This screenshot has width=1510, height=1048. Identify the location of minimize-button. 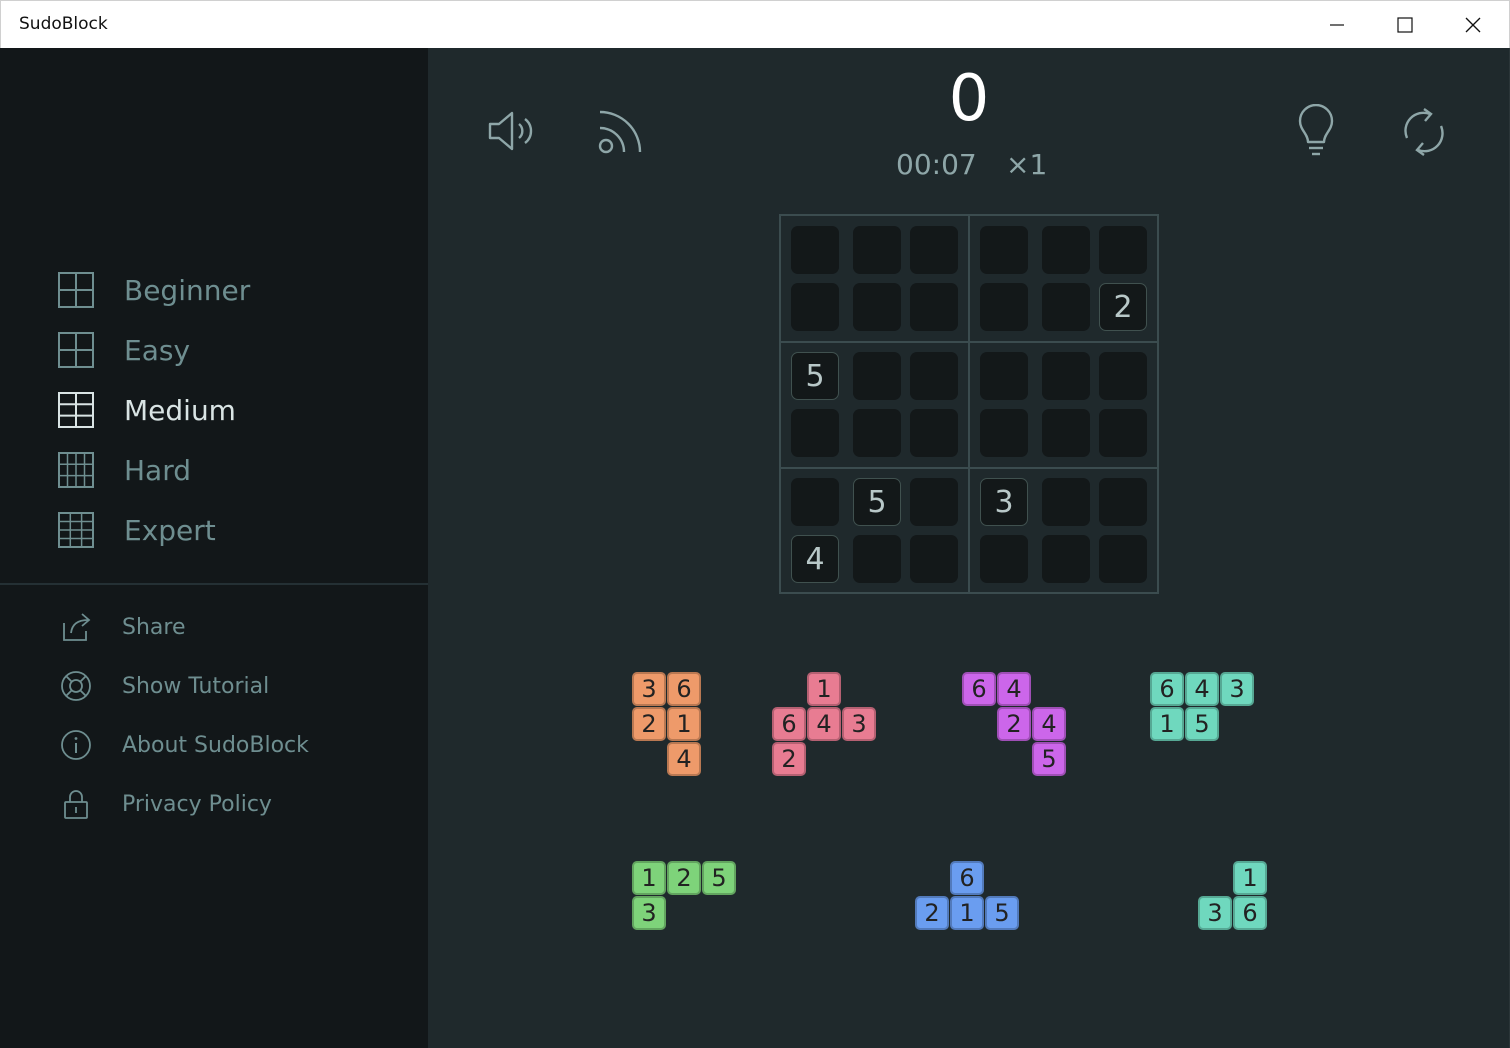
(1337, 25).